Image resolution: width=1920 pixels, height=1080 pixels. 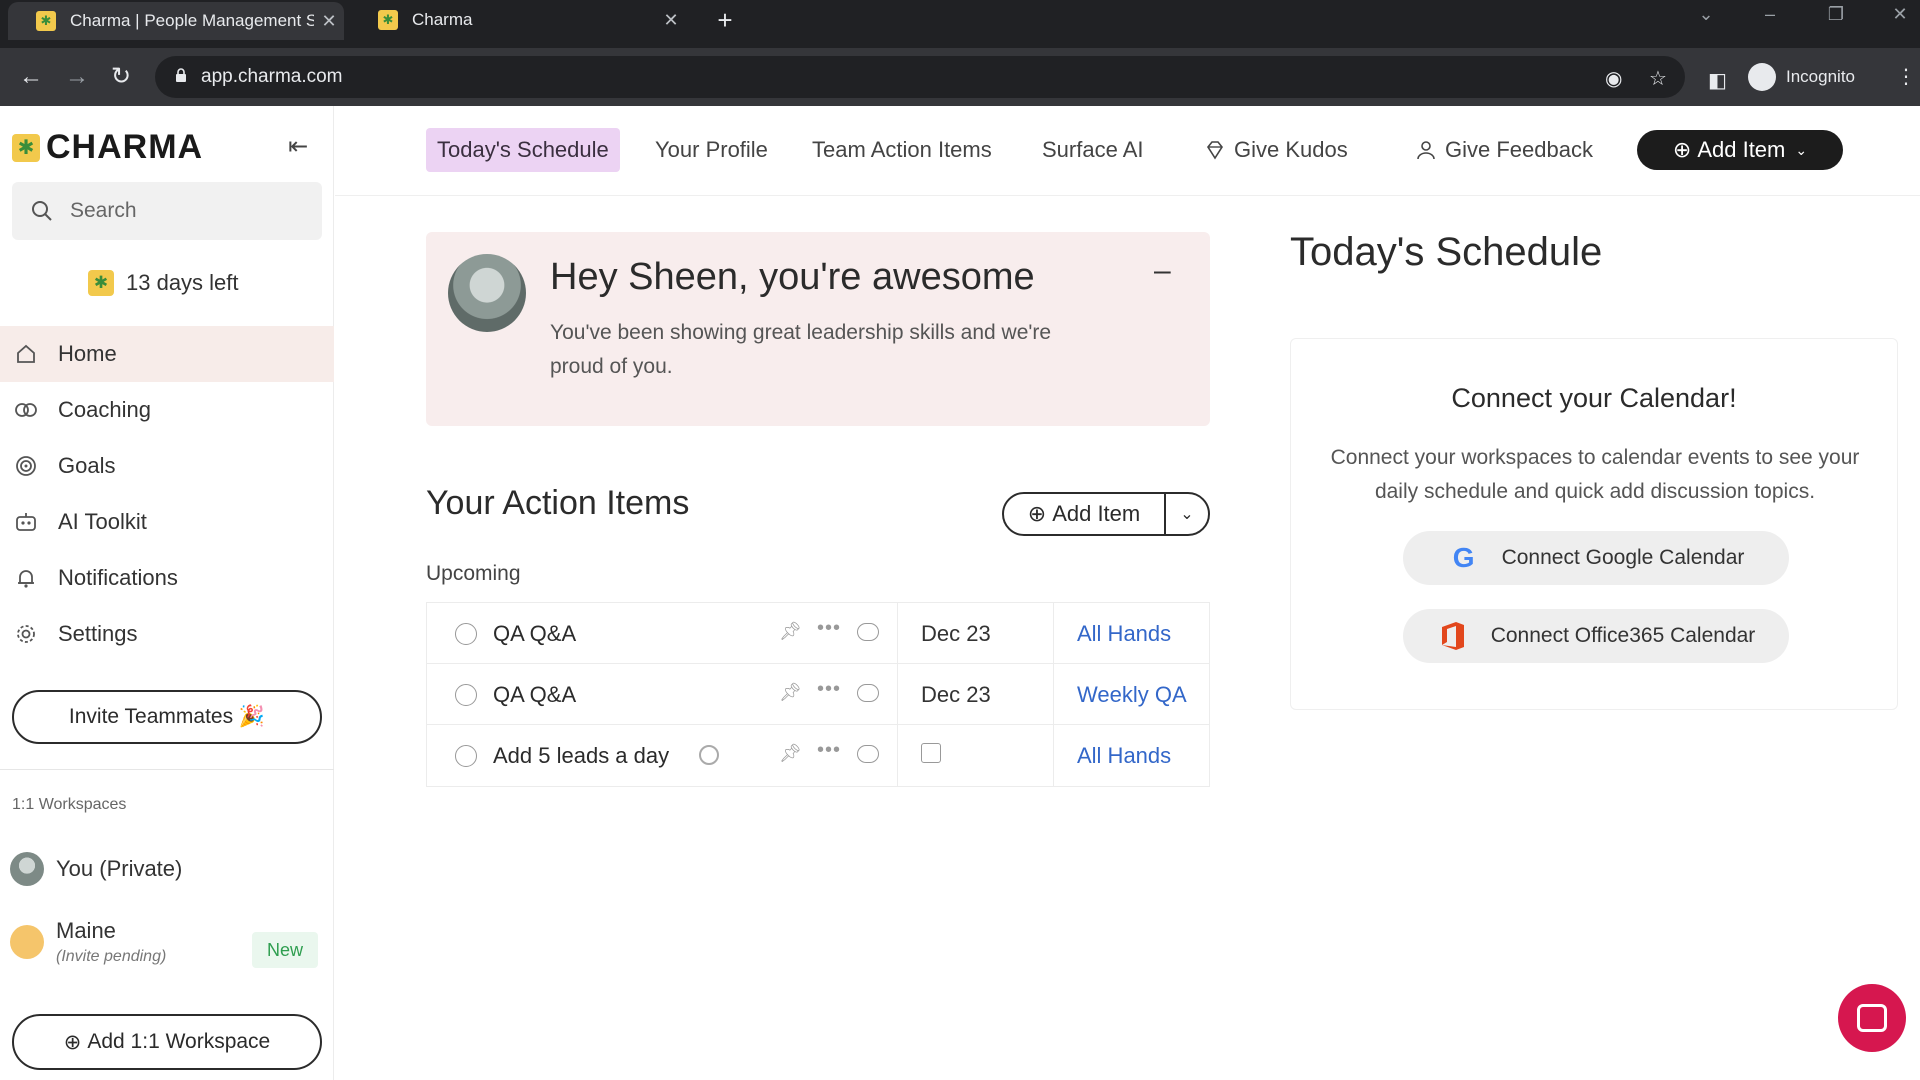 What do you see at coordinates (102, 521) in the screenshot?
I see `sidebar-item-label: AI Toolkit` at bounding box center [102, 521].